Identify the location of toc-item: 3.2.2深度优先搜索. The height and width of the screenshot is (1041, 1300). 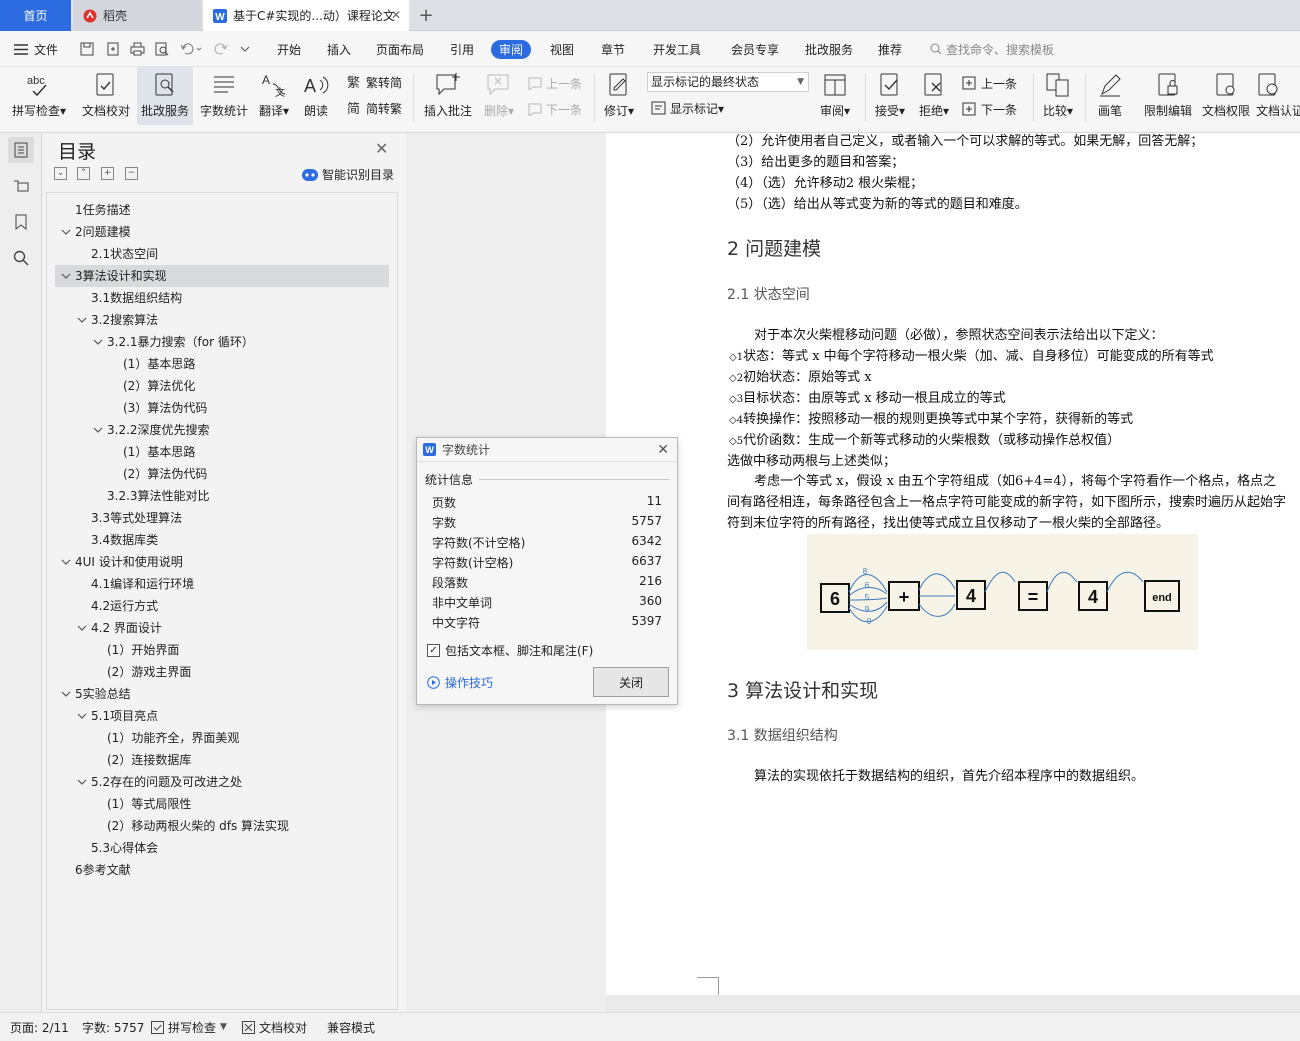
(222, 430).